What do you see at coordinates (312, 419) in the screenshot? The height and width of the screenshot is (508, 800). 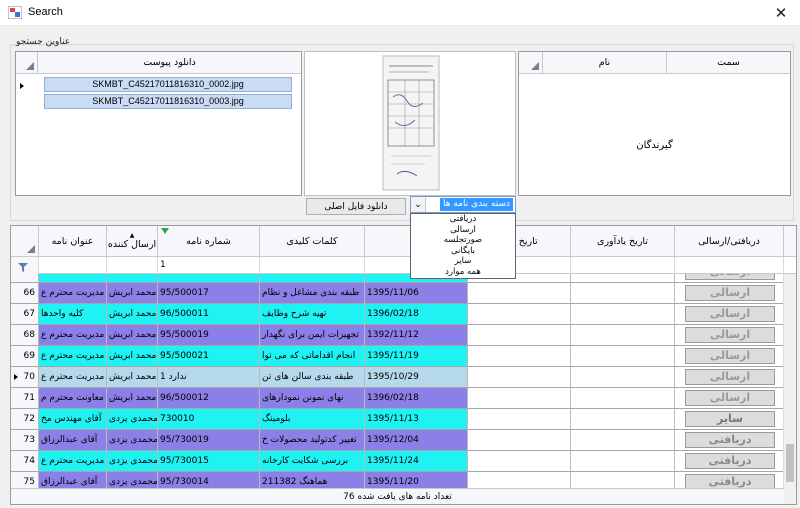 I see `cell-keywords: بلومینگ` at bounding box center [312, 419].